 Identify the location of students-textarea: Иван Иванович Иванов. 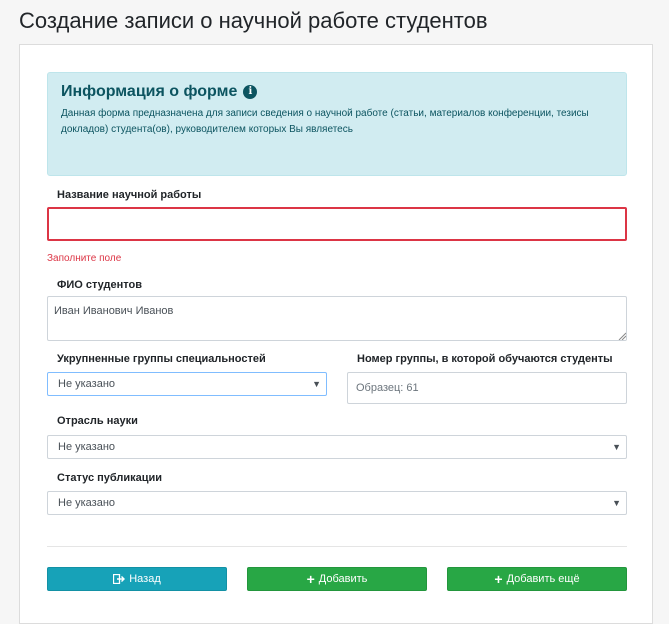
(337, 318).